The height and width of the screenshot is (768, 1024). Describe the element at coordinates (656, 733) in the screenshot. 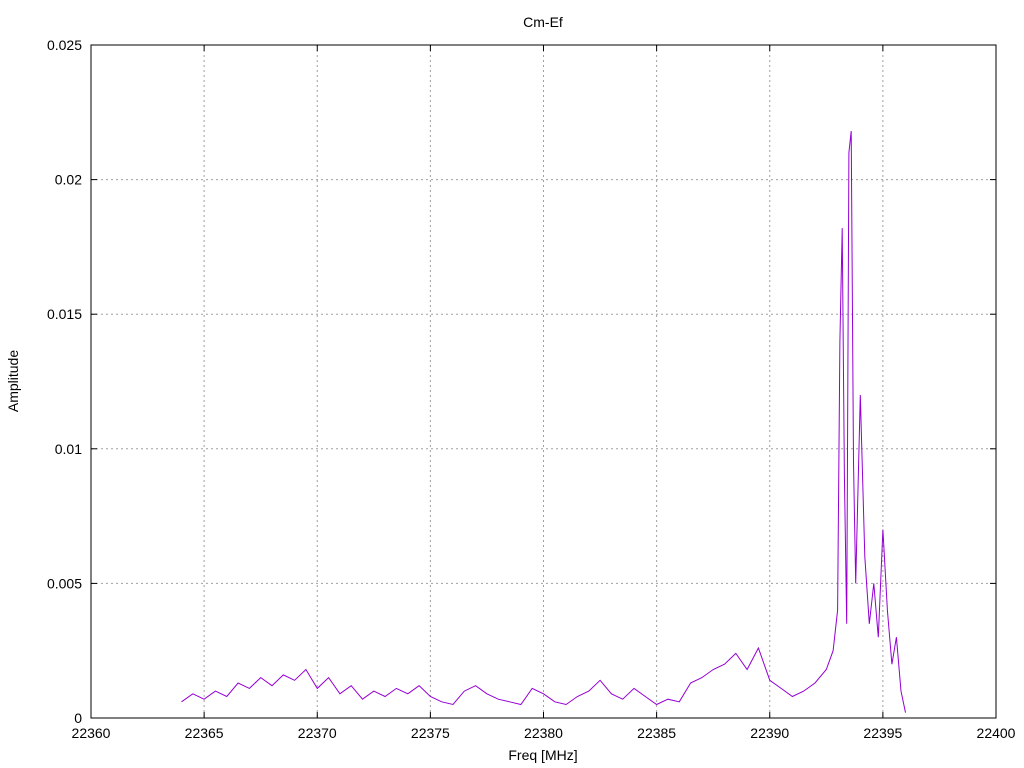

I see `x-tick-label: 22385` at that location.